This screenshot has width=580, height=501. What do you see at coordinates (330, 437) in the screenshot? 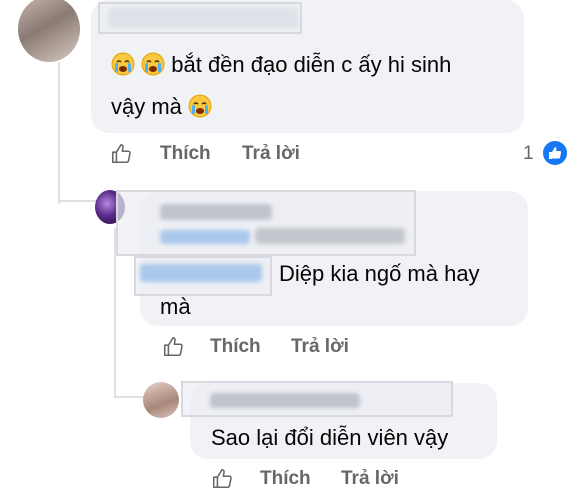
I see `reply-text: Sao lại đổi diễn viên vậy` at bounding box center [330, 437].